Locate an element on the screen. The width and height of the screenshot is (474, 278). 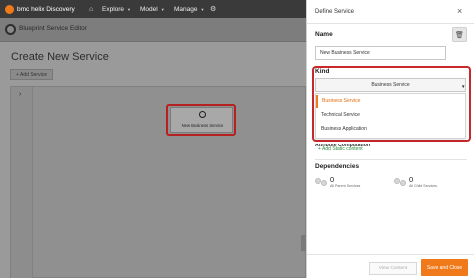
nav-manage: Manage ▼ is located at coordinates (189, 9).